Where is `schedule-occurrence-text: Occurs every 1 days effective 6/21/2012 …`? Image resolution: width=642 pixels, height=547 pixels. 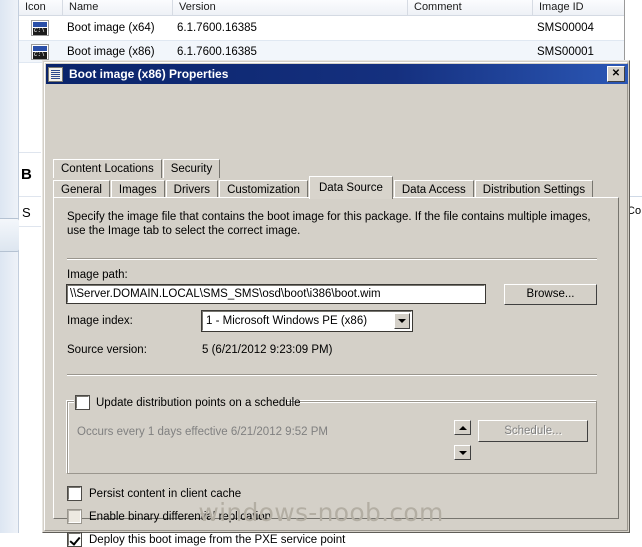 schedule-occurrence-text: Occurs every 1 days effective 6/21/2012 … is located at coordinates (203, 432).